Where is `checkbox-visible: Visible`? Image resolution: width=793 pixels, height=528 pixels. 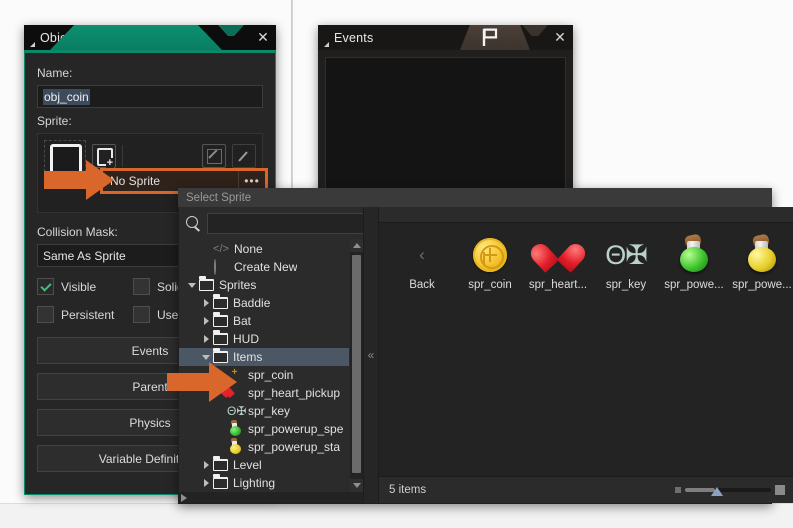
checkbox-visible: Visible is located at coordinates (85, 286).